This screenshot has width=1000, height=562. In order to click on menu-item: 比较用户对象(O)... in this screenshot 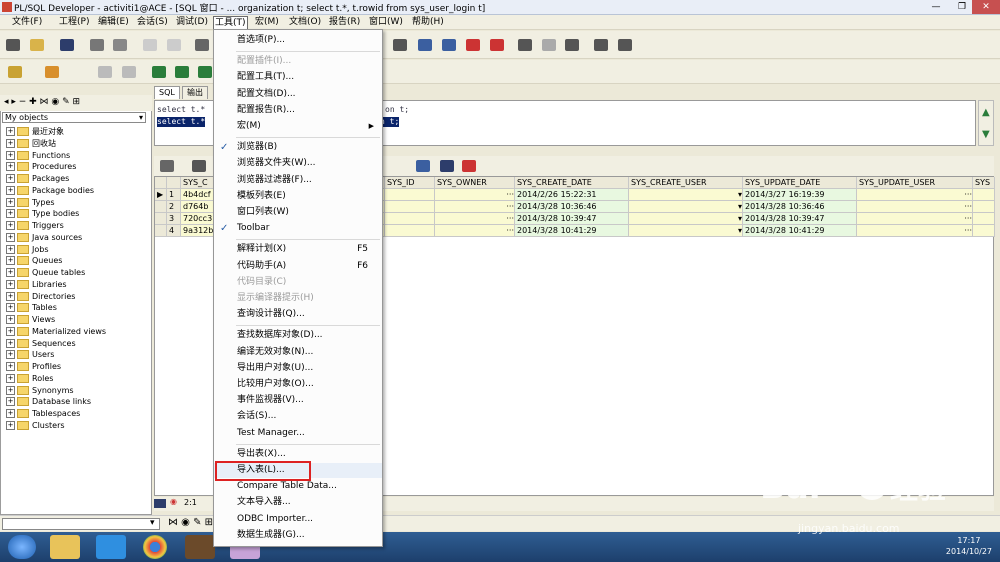, I will do `click(298, 384)`.